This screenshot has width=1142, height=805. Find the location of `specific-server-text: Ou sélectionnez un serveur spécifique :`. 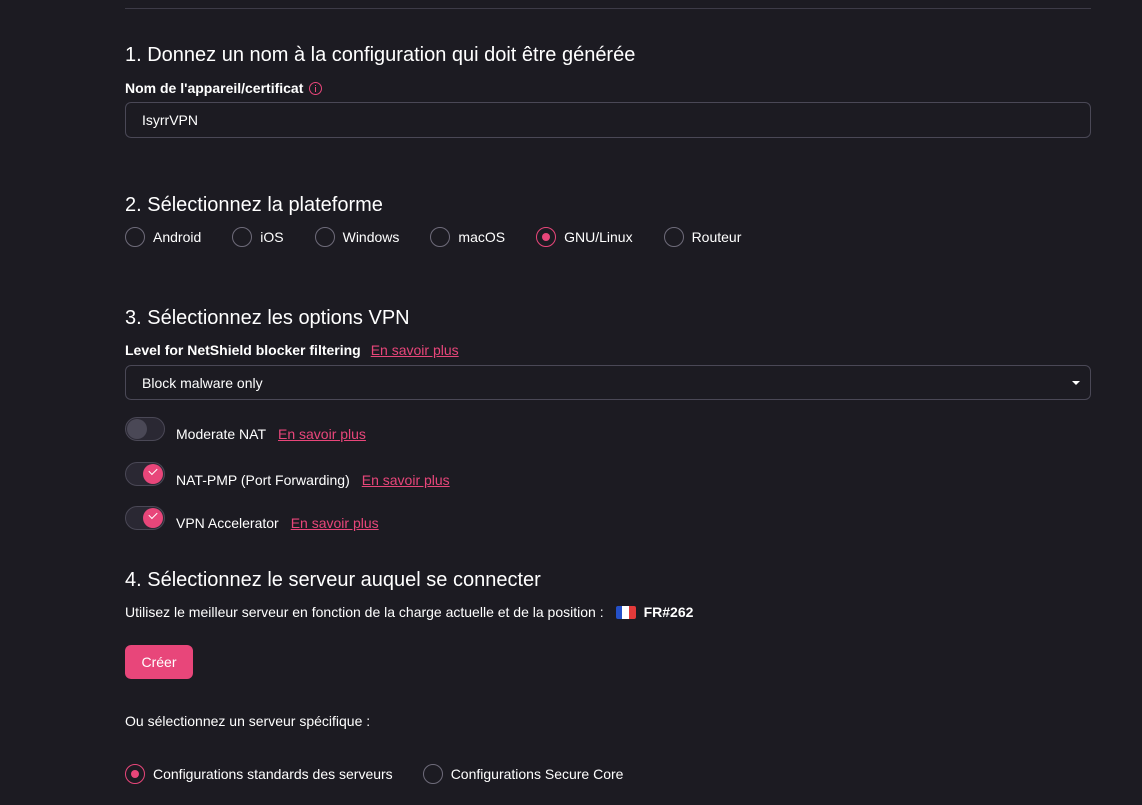

specific-server-text: Ou sélectionnez un serveur spécifique : is located at coordinates (248, 721).